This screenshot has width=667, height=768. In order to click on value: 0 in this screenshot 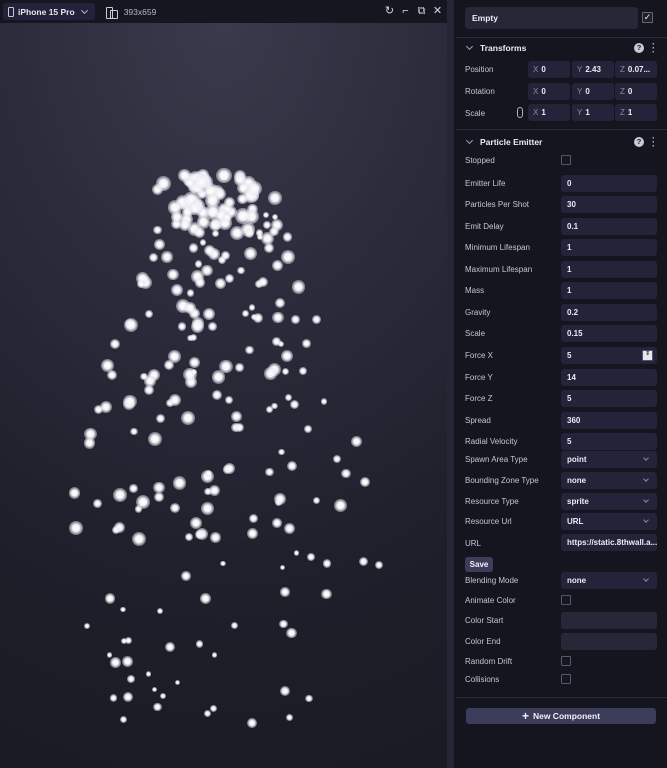, I will do `click(587, 91)`.